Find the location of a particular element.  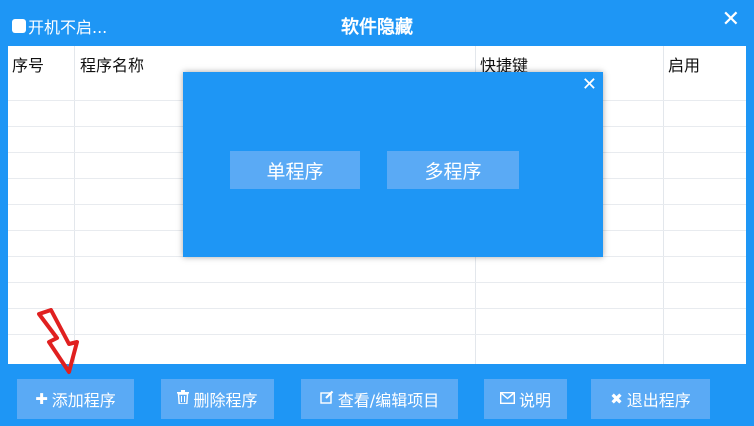

view-edit-button: 查看/编辑项目 is located at coordinates (379, 399).